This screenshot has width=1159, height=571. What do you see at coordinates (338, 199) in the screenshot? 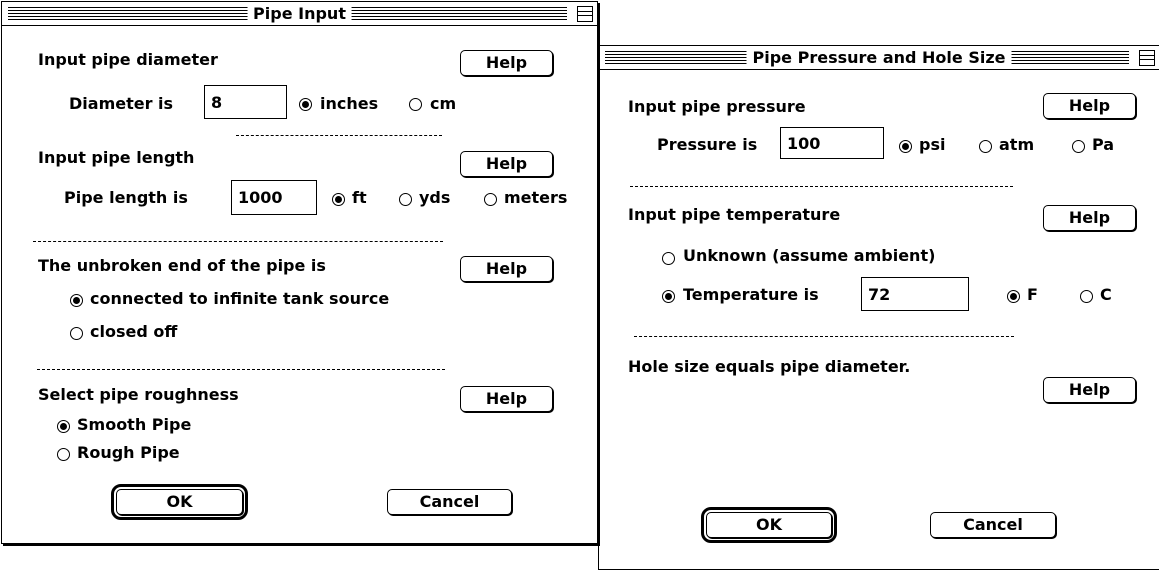
I see `ft-radio` at bounding box center [338, 199].